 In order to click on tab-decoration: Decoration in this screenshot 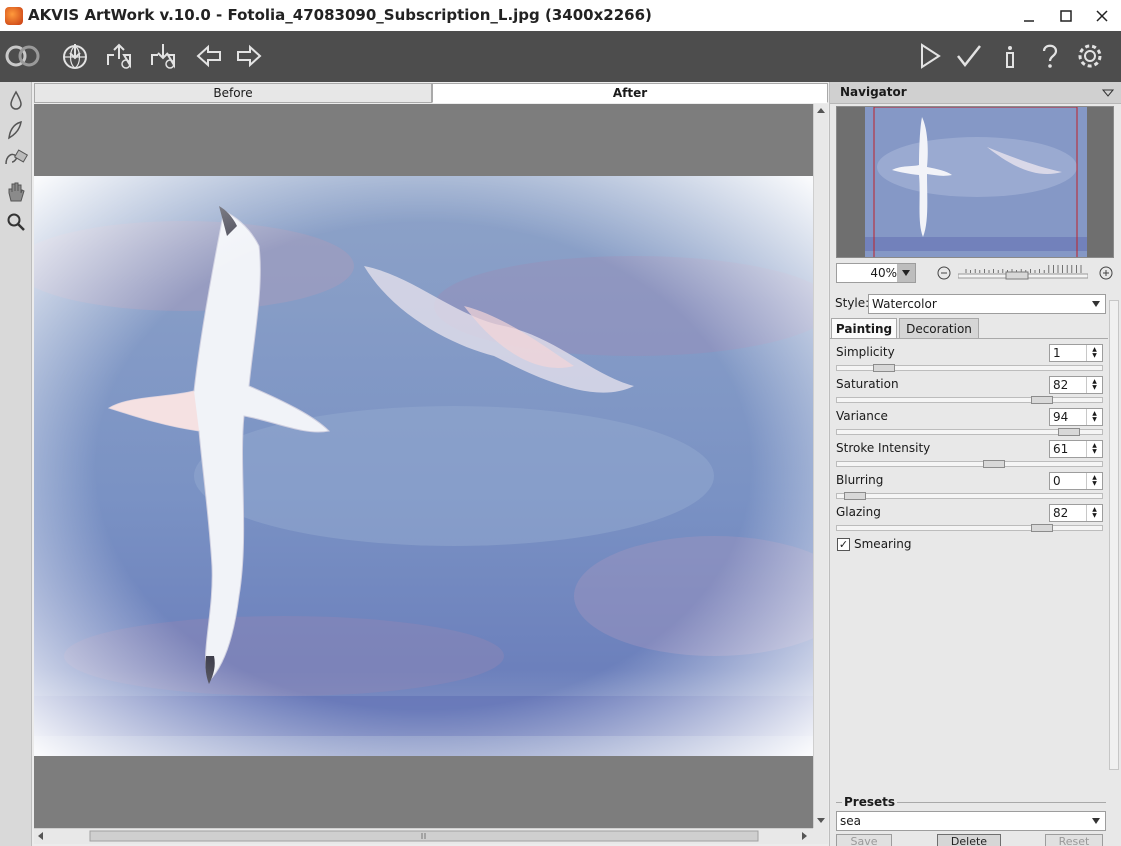, I will do `click(939, 328)`.